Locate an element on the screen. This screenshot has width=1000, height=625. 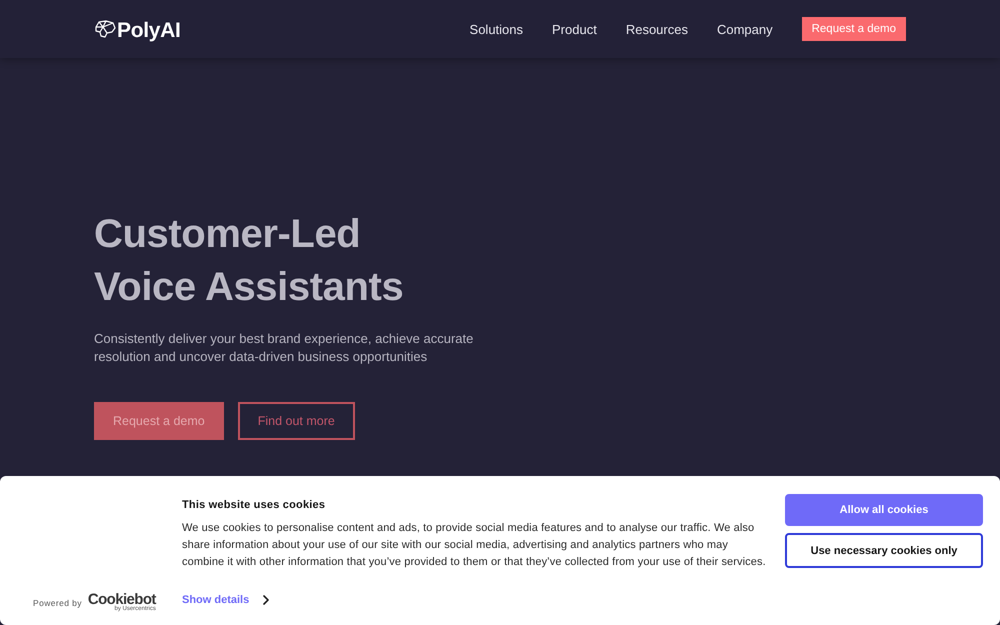
head-outline-icon is located at coordinates (105, 29).